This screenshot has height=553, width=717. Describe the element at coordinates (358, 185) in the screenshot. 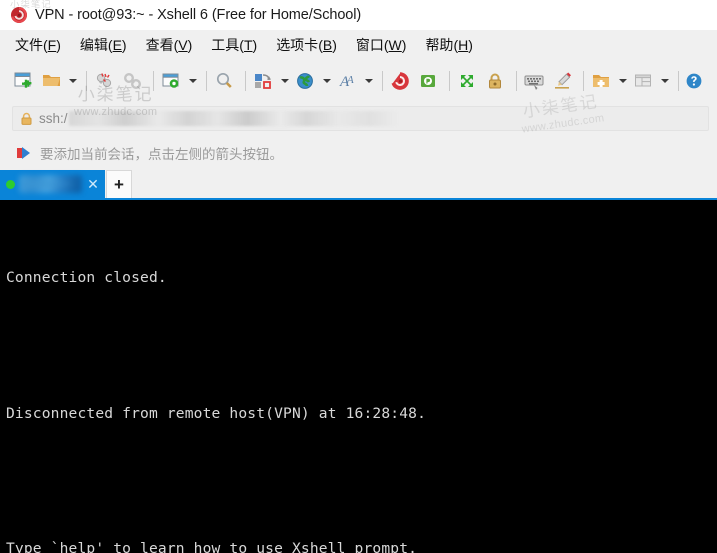

I see `tab-bar: ✕ +` at that location.